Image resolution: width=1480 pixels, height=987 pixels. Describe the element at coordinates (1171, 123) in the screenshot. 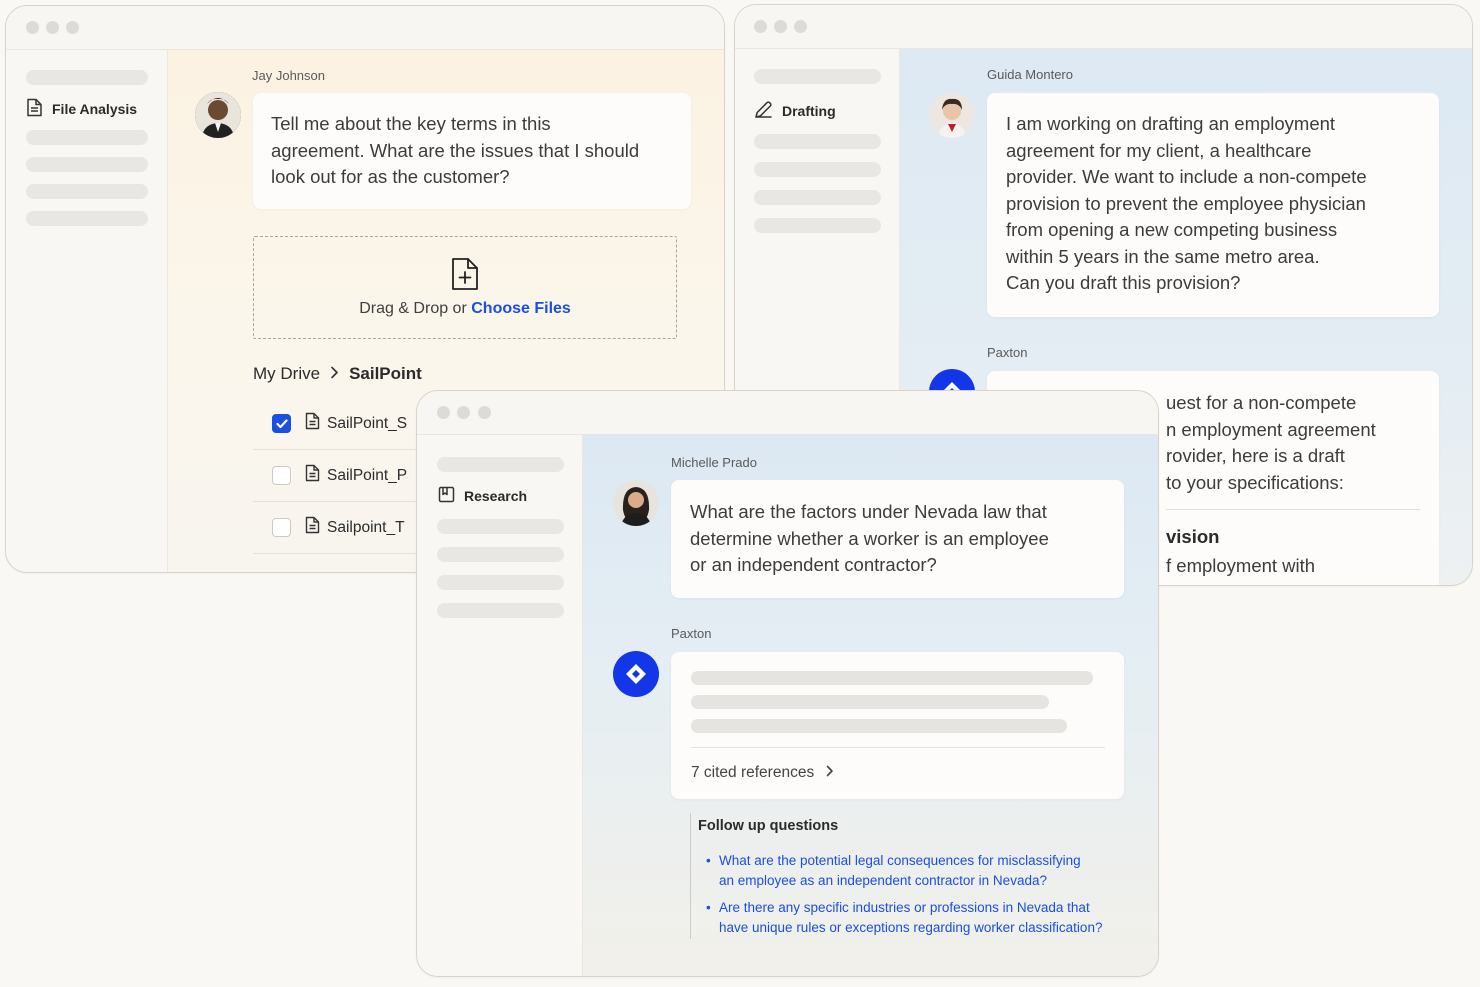

I see `message-line: I am working on drafting an employment` at that location.